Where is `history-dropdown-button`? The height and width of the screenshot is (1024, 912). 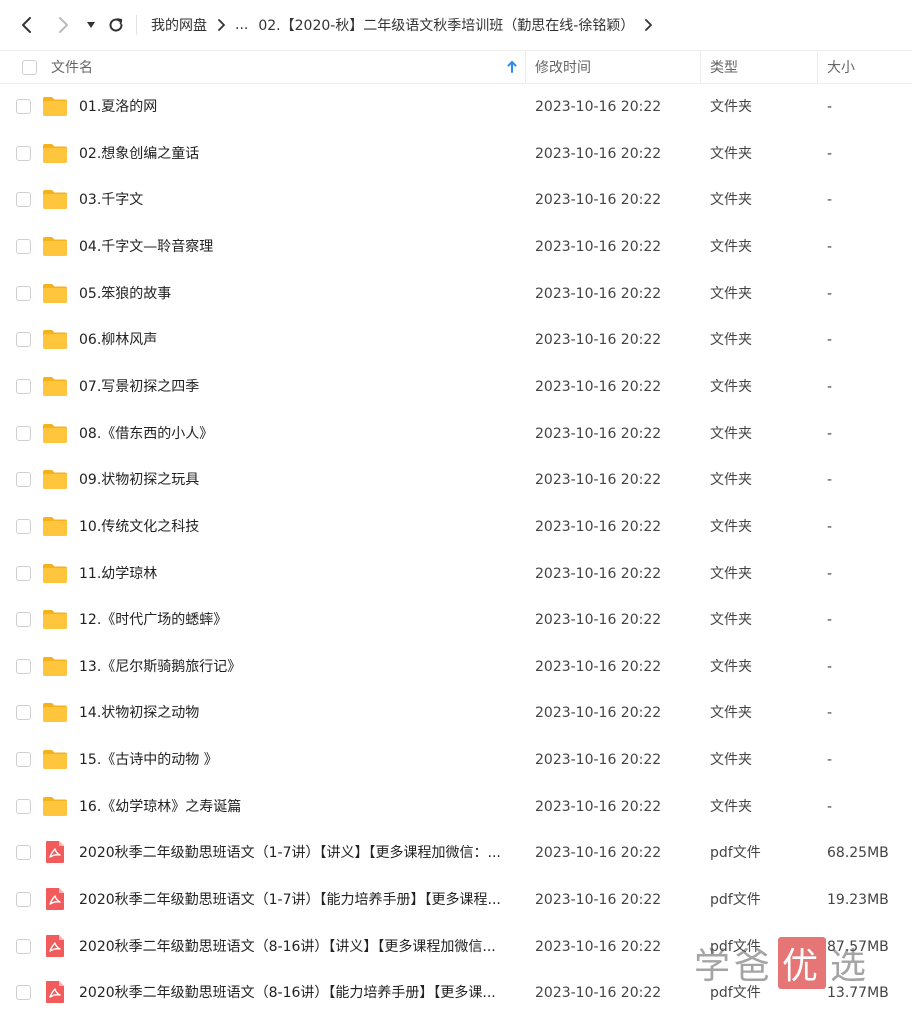 history-dropdown-button is located at coordinates (91, 25).